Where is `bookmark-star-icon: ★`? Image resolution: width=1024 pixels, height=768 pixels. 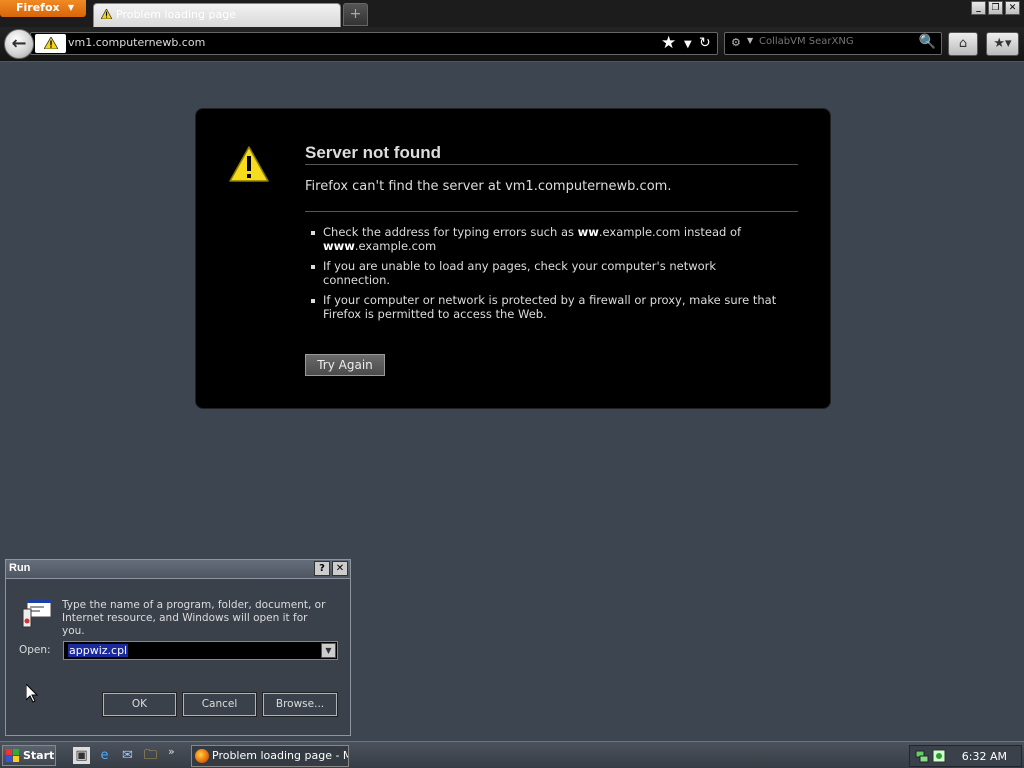 bookmark-star-icon: ★ is located at coordinates (668, 43).